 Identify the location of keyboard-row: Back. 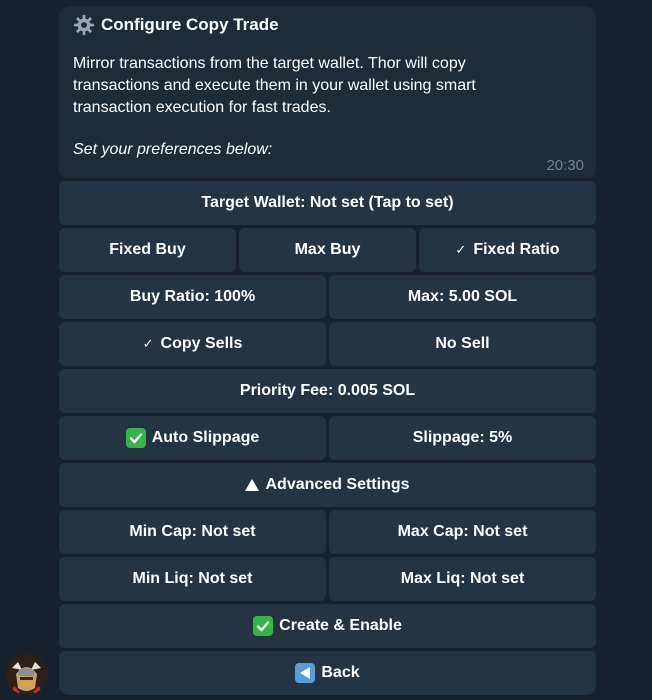
(327, 673).